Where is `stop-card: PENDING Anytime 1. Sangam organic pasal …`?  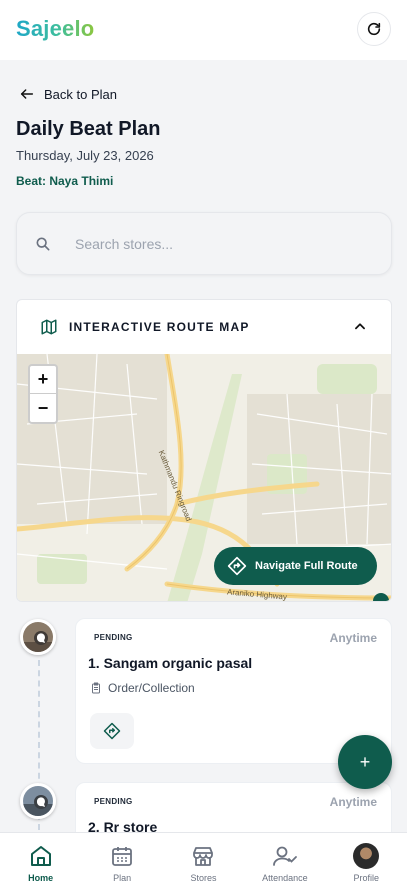 stop-card: PENDING Anytime 1. Sangam organic pasal … is located at coordinates (233, 691).